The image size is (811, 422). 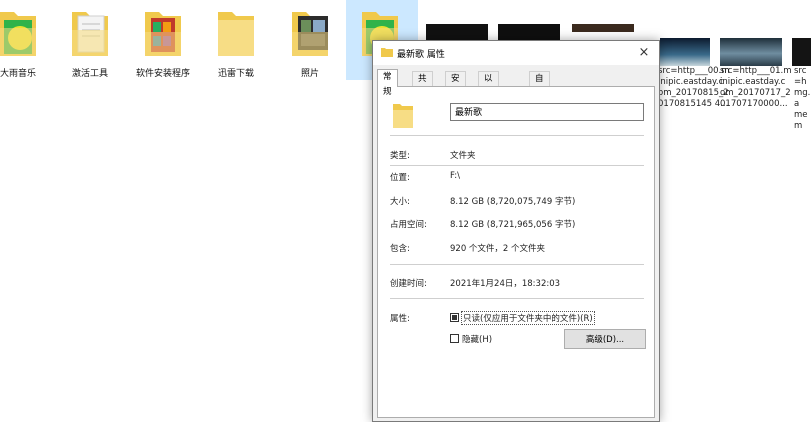 I want to click on type-label: 类型:, so click(x=400, y=156).